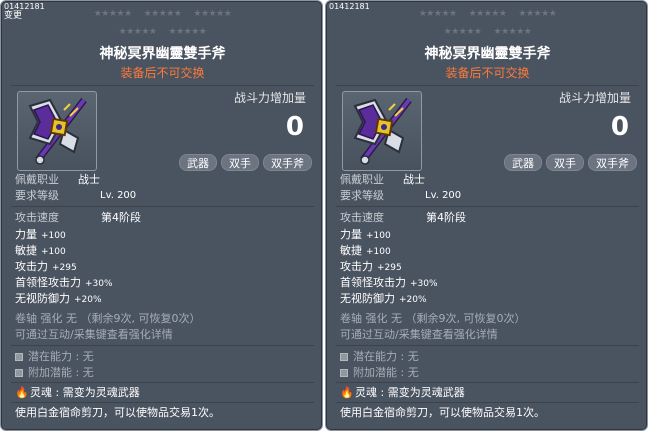  I want to click on level-label: 要求等级, so click(37, 195).